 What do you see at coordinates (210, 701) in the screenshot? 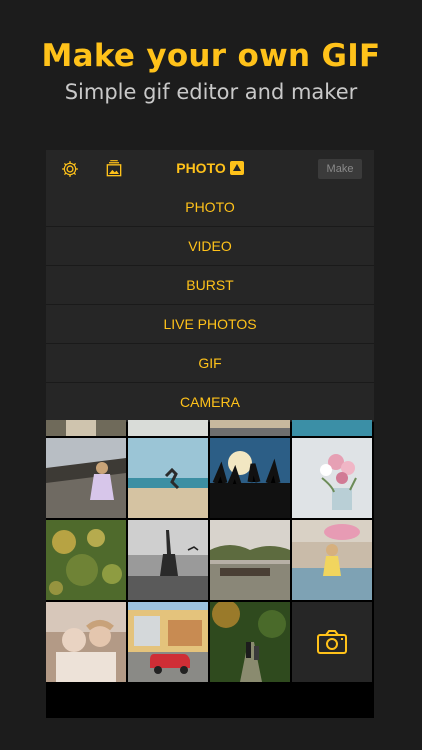
I see `bottom-bar` at bounding box center [210, 701].